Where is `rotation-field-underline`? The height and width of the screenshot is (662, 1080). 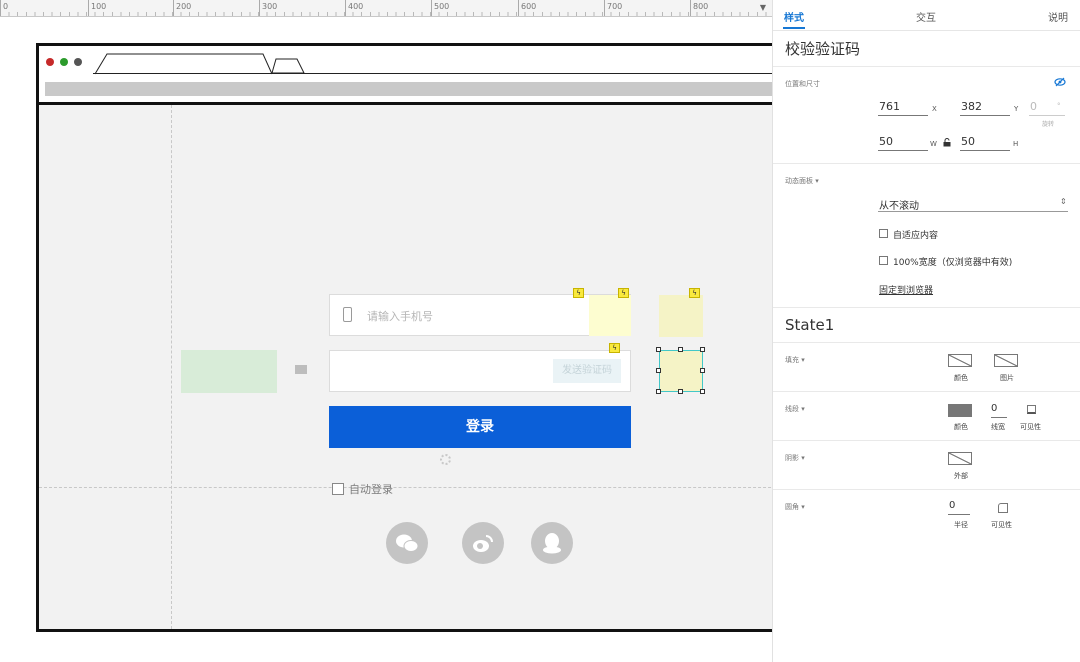 rotation-field-underline is located at coordinates (1047, 115).